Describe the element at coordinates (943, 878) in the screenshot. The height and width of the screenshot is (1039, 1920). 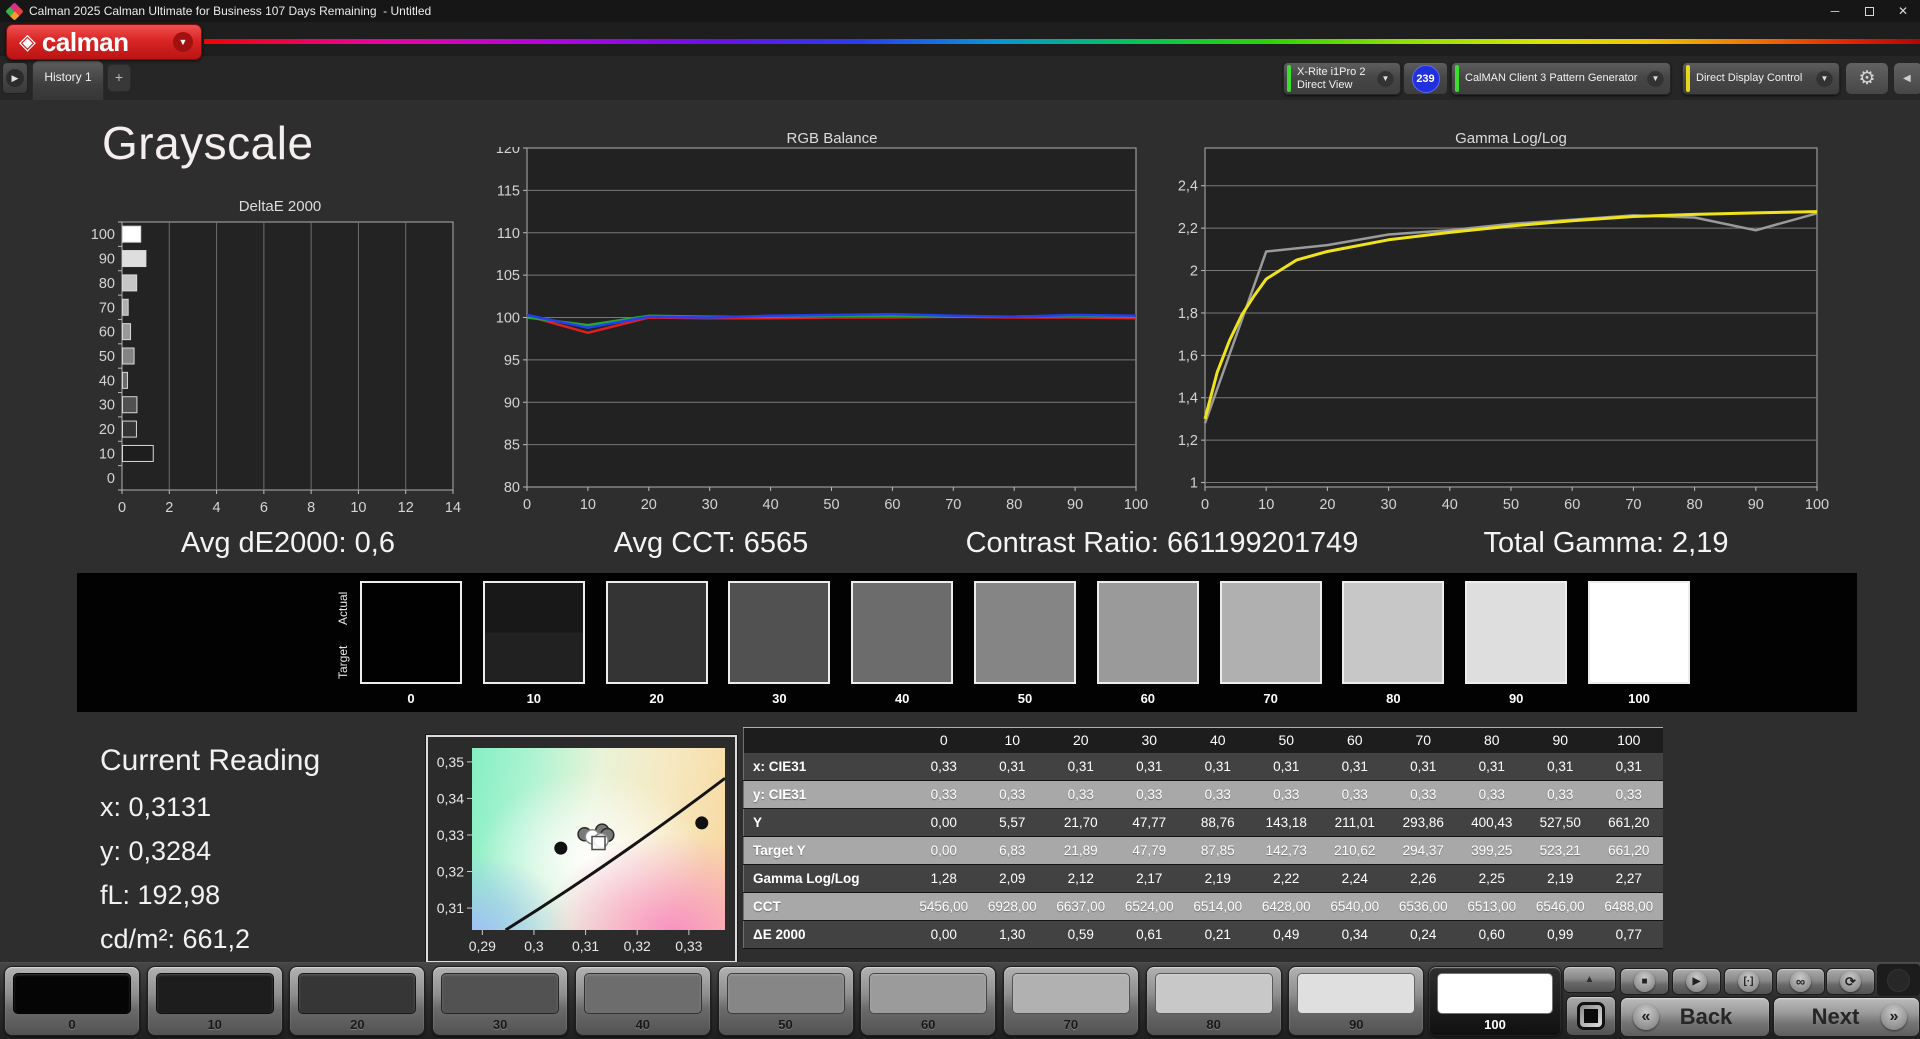
I see `table-cell: 1,28` at that location.